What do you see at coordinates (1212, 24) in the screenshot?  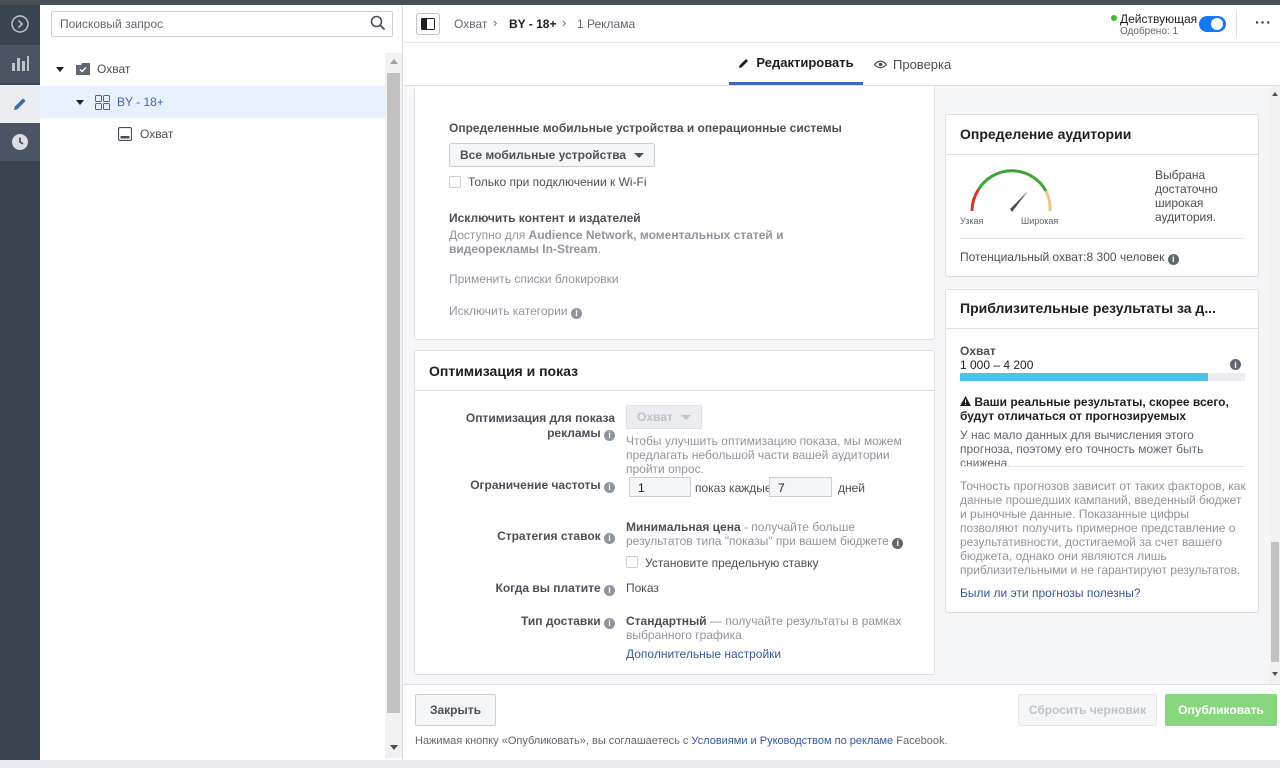 I see `active-toggle` at bounding box center [1212, 24].